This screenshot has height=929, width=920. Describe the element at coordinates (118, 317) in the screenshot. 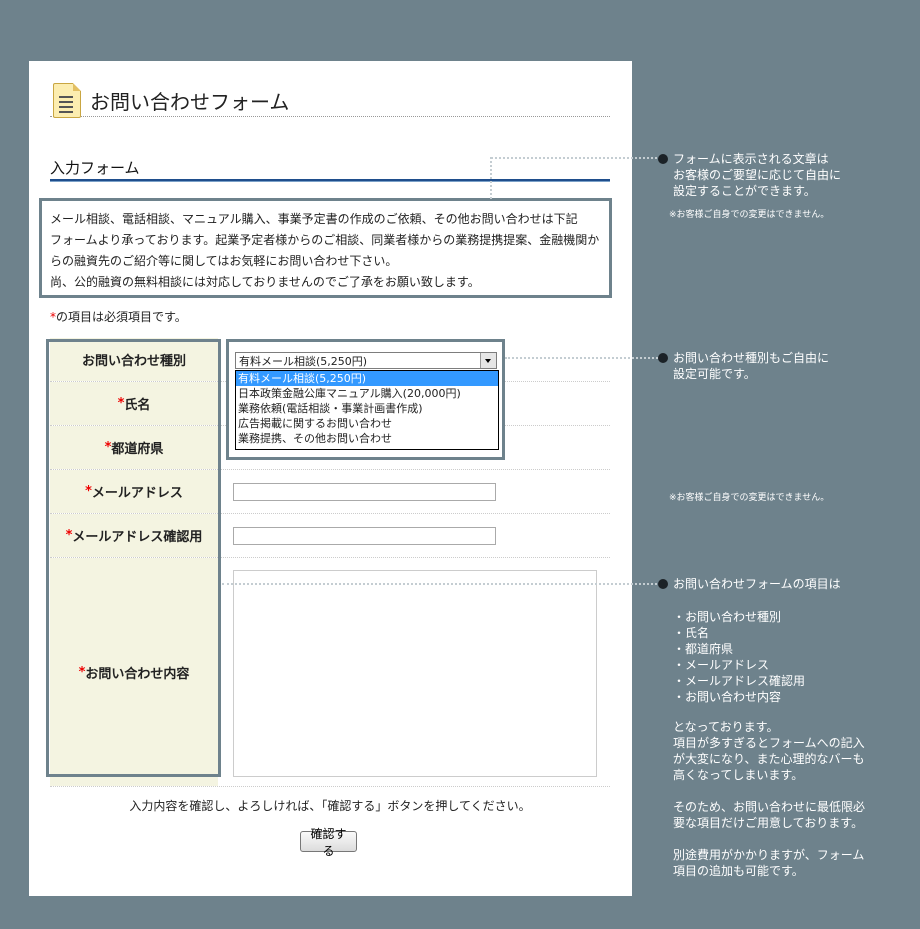

I see `required-note: *の項目は必須項目です。` at that location.